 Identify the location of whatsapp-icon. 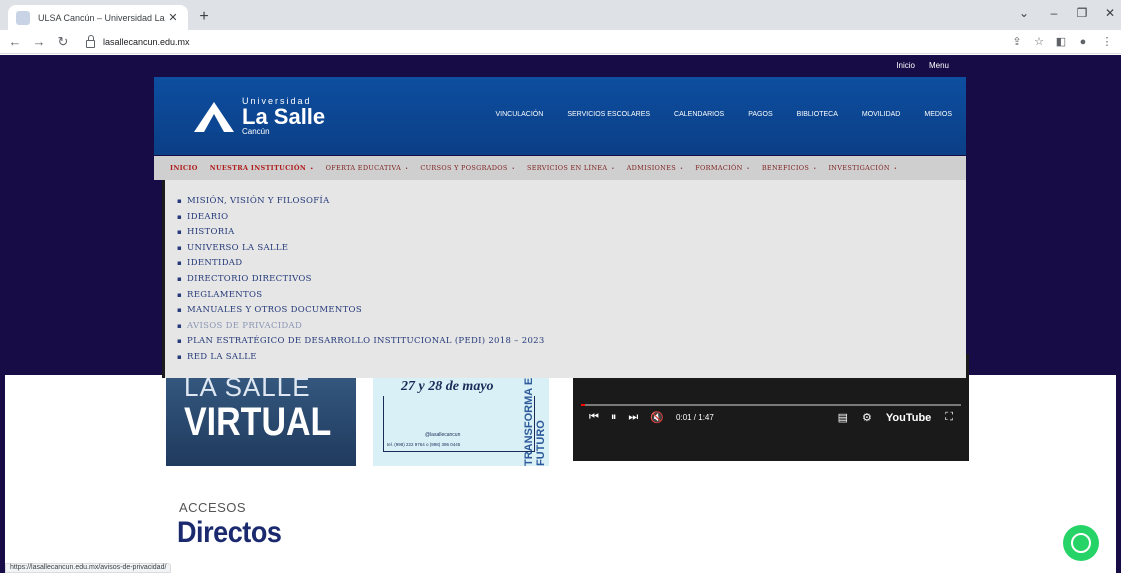
(1081, 543).